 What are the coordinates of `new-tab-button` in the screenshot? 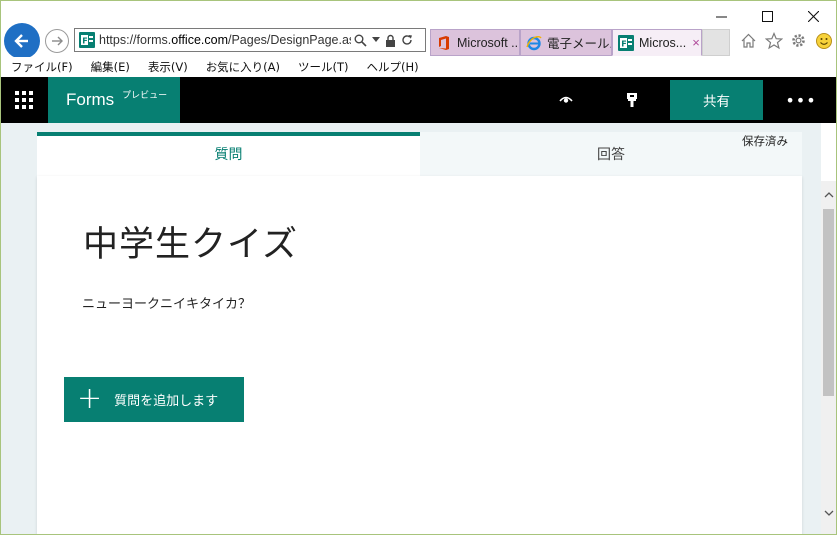 It's located at (716, 42).